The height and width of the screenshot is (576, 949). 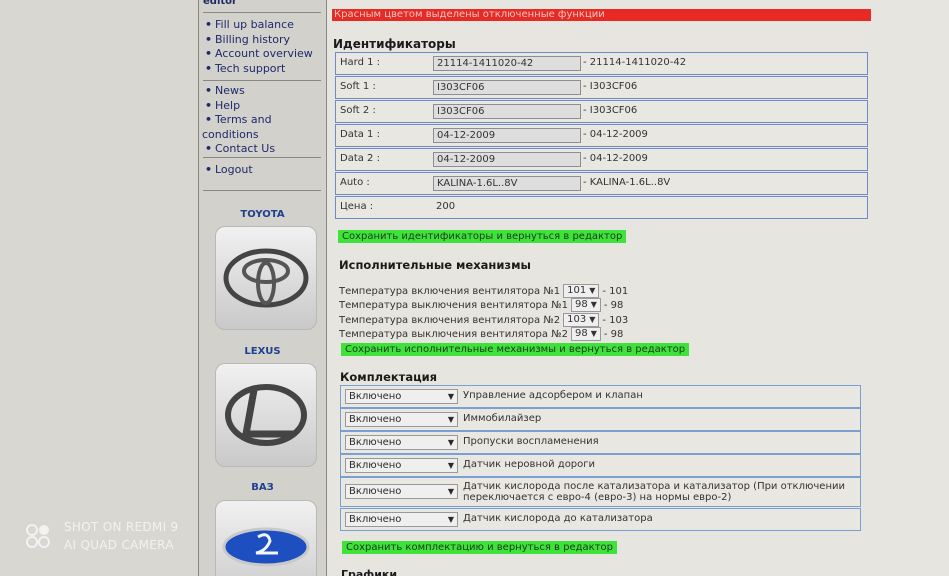 I want to click on identifier-row-soft2: Soft 2 : I303CF06 - I303CF06, so click(x=601, y=111).